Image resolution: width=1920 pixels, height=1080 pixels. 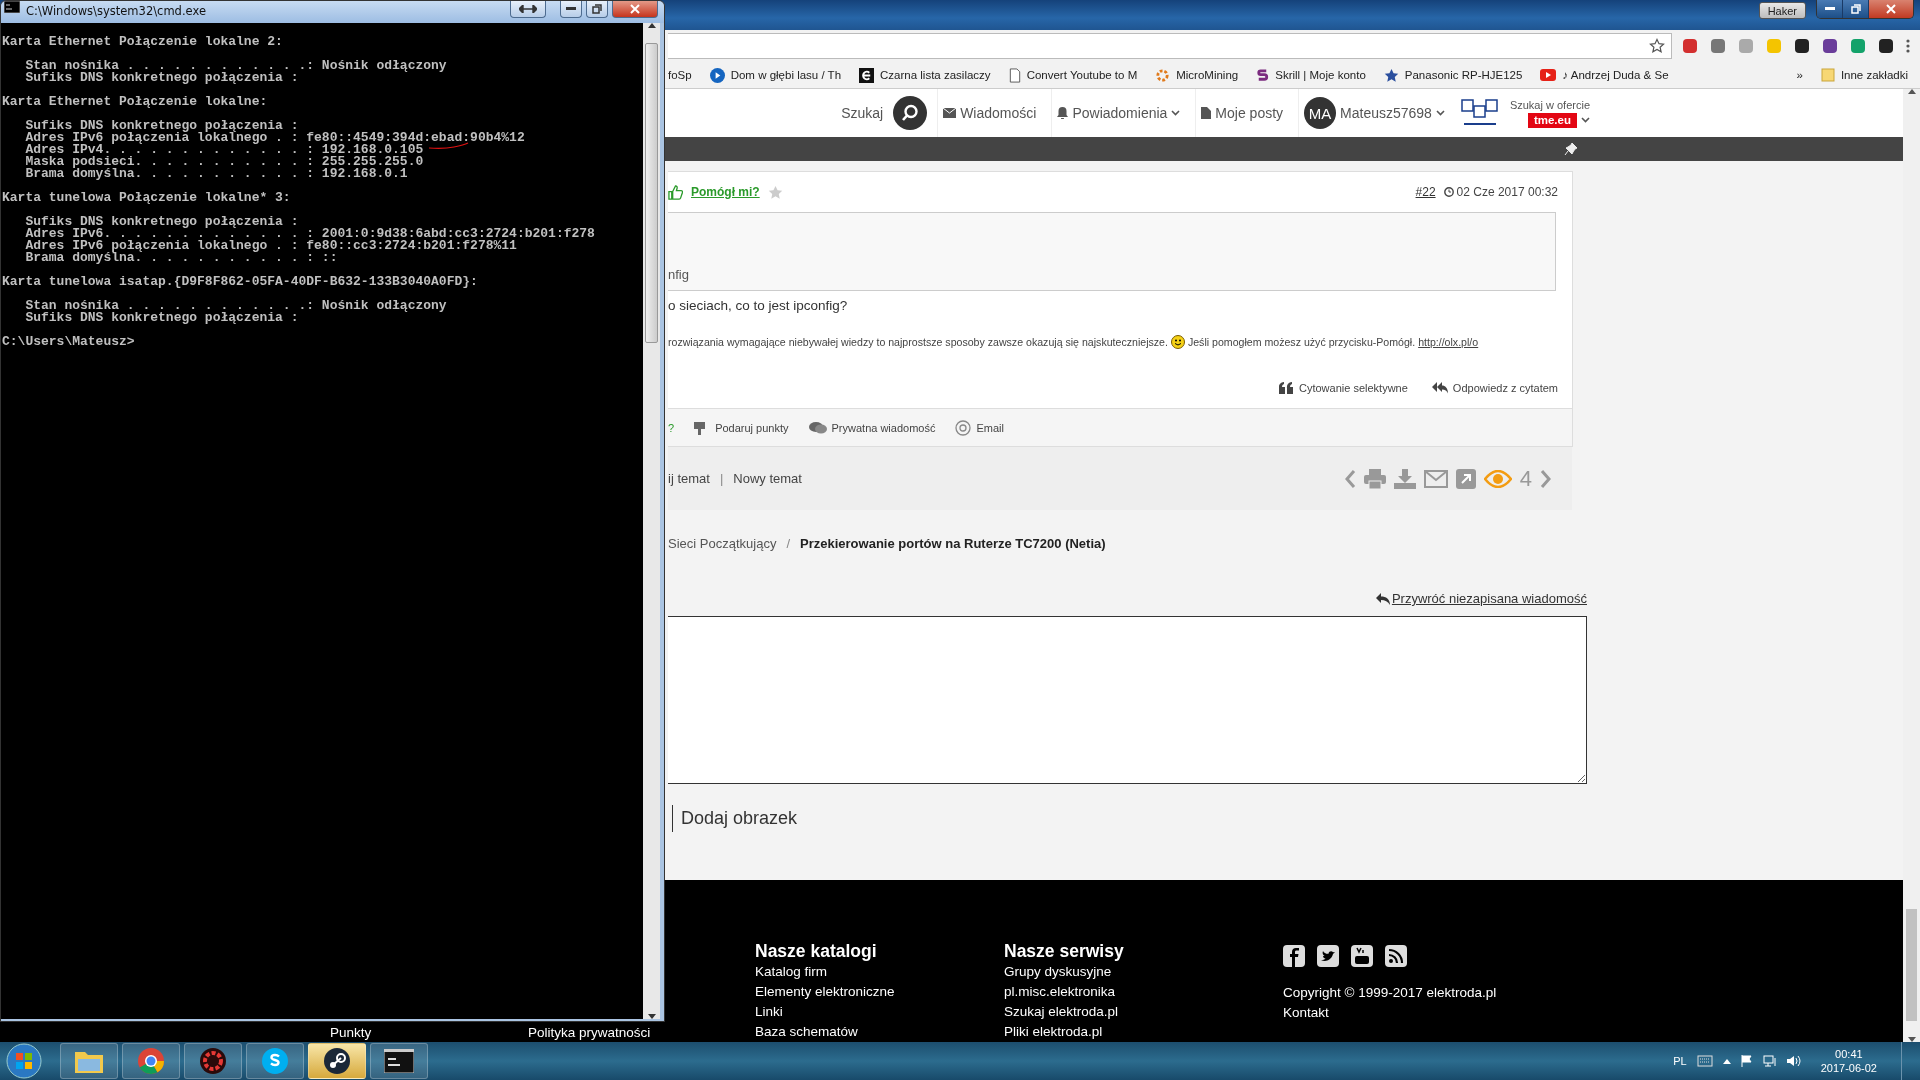 I want to click on view-count: 4, so click(x=1525, y=478).